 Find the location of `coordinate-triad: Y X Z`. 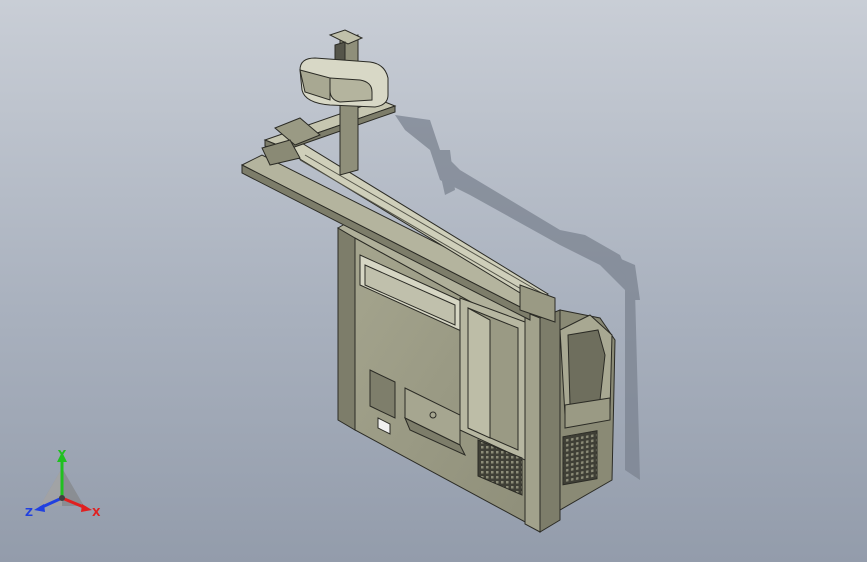

coordinate-triad: Y X Z is located at coordinates (64, 486).